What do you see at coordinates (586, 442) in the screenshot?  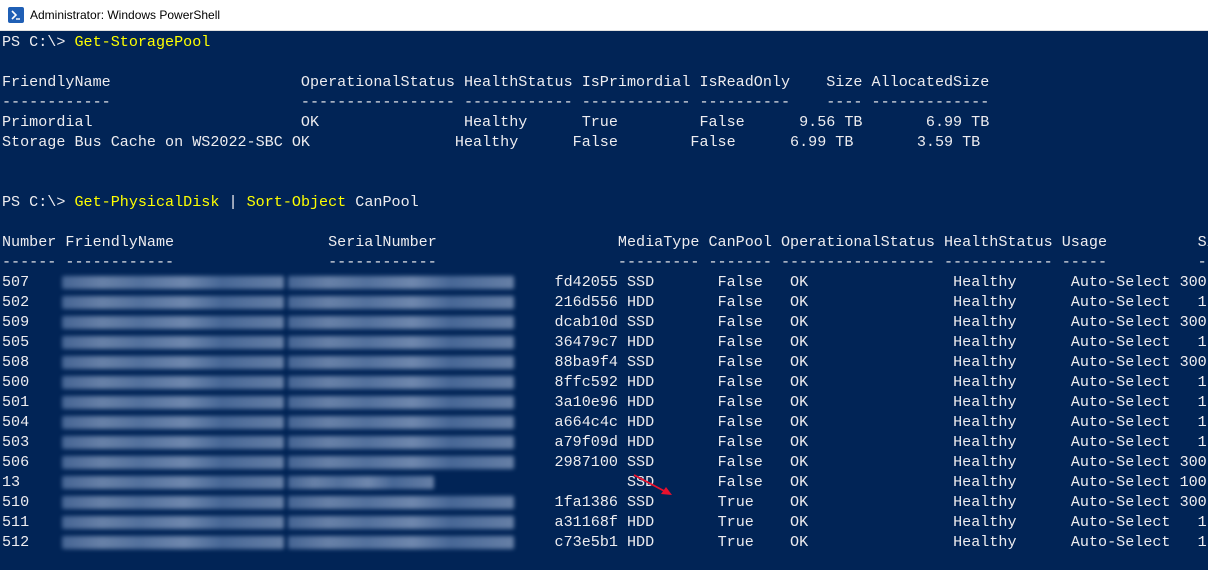 I see `serial-number-tail: a79f09d` at bounding box center [586, 442].